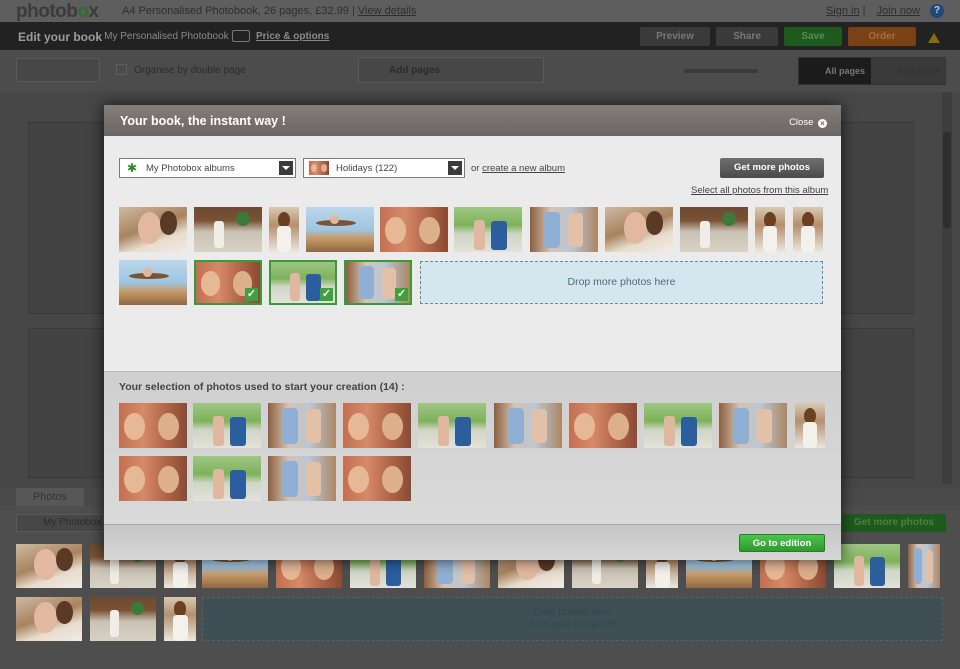  Describe the element at coordinates (843, 11) in the screenshot. I see `sign-in-link: Sign in` at that location.